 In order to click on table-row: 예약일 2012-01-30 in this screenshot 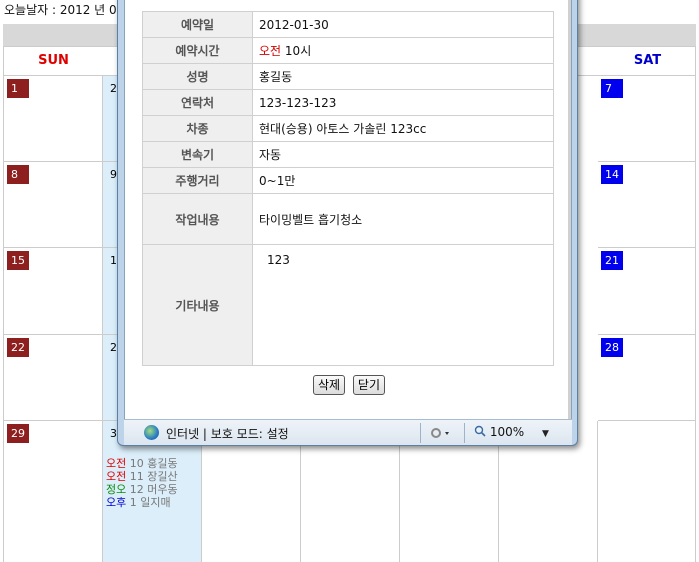, I will do `click(348, 24)`.